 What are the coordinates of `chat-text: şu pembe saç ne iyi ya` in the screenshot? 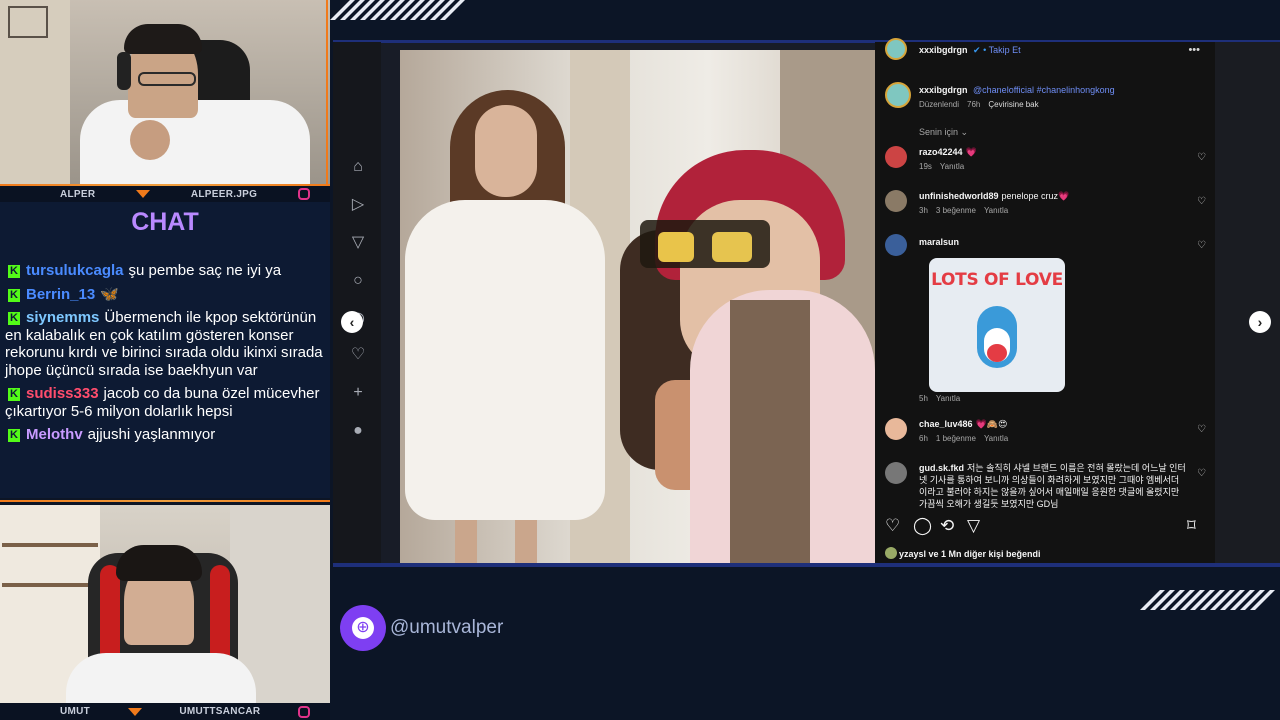 It's located at (205, 270).